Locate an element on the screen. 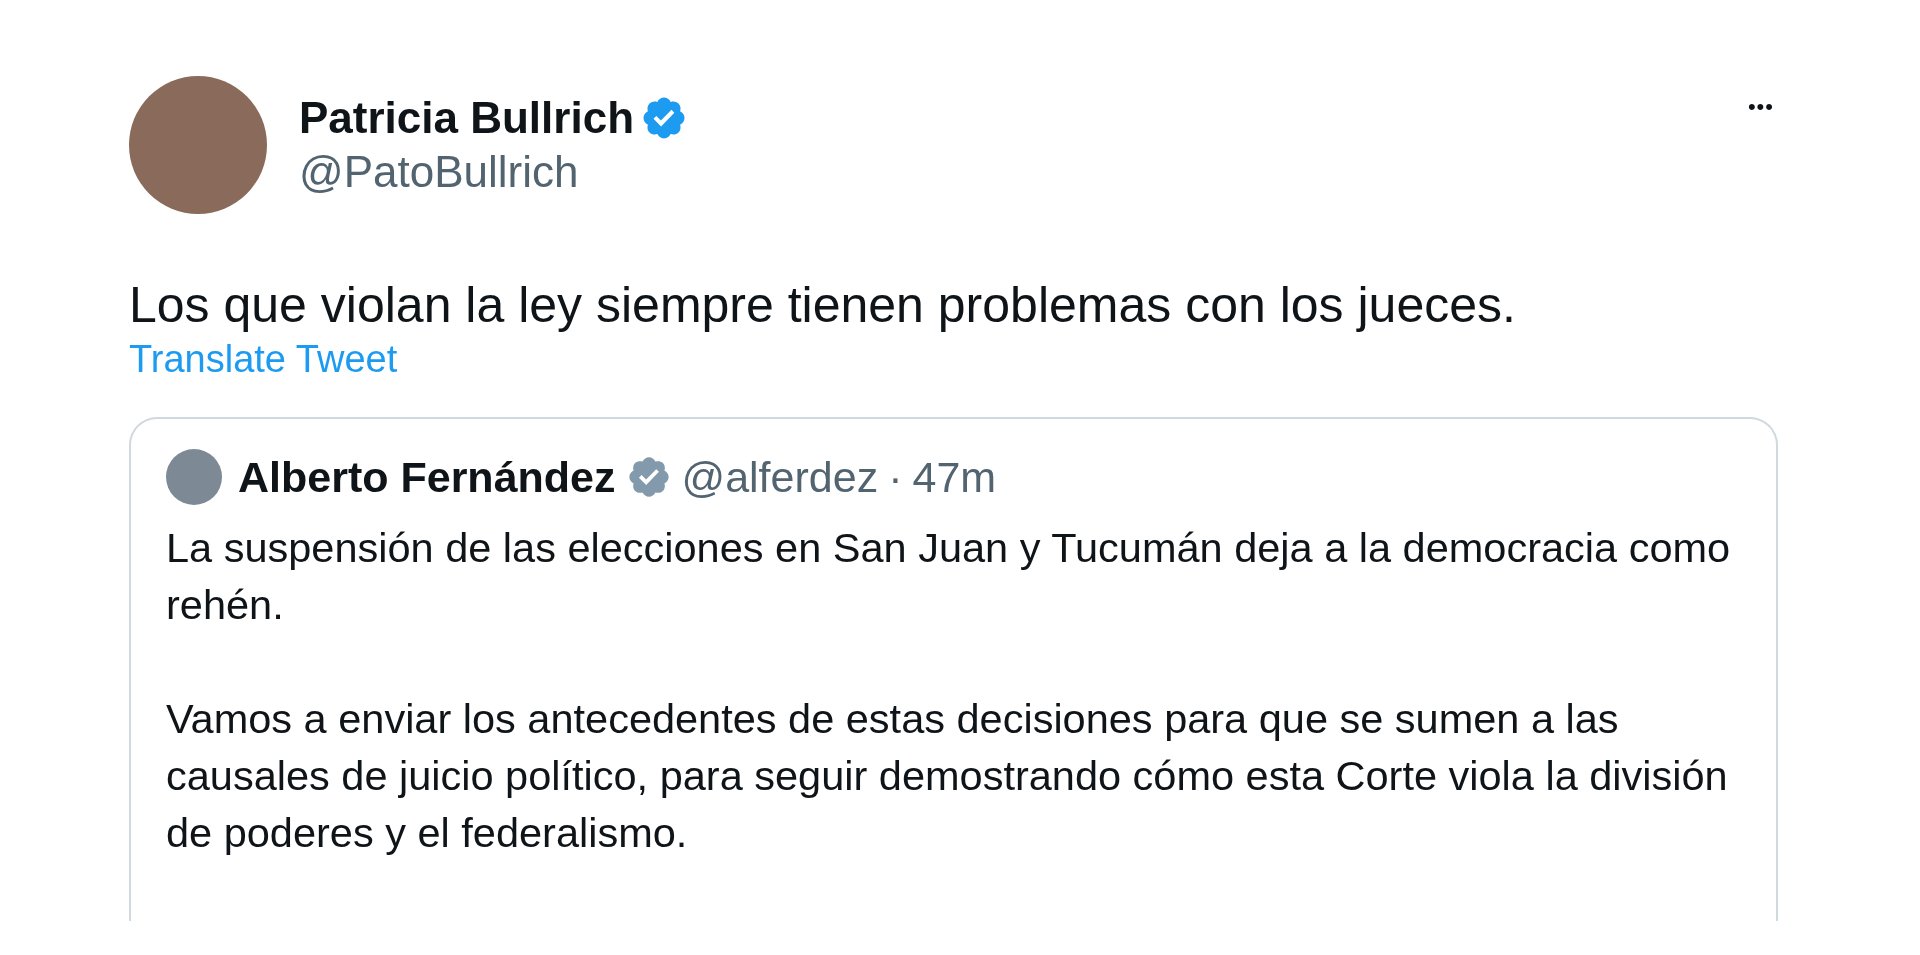 The height and width of the screenshot is (955, 1920). author-handle: @PatoBullrich is located at coordinates (1005, 172).